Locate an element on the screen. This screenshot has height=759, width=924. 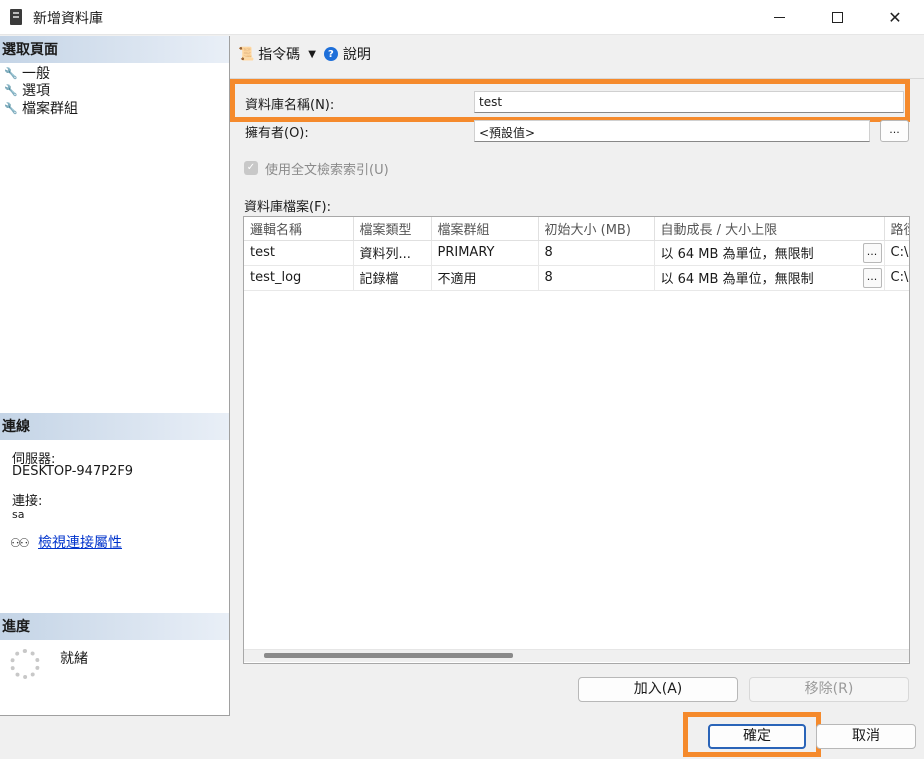
owner-input: <預設值> is located at coordinates (672, 131).